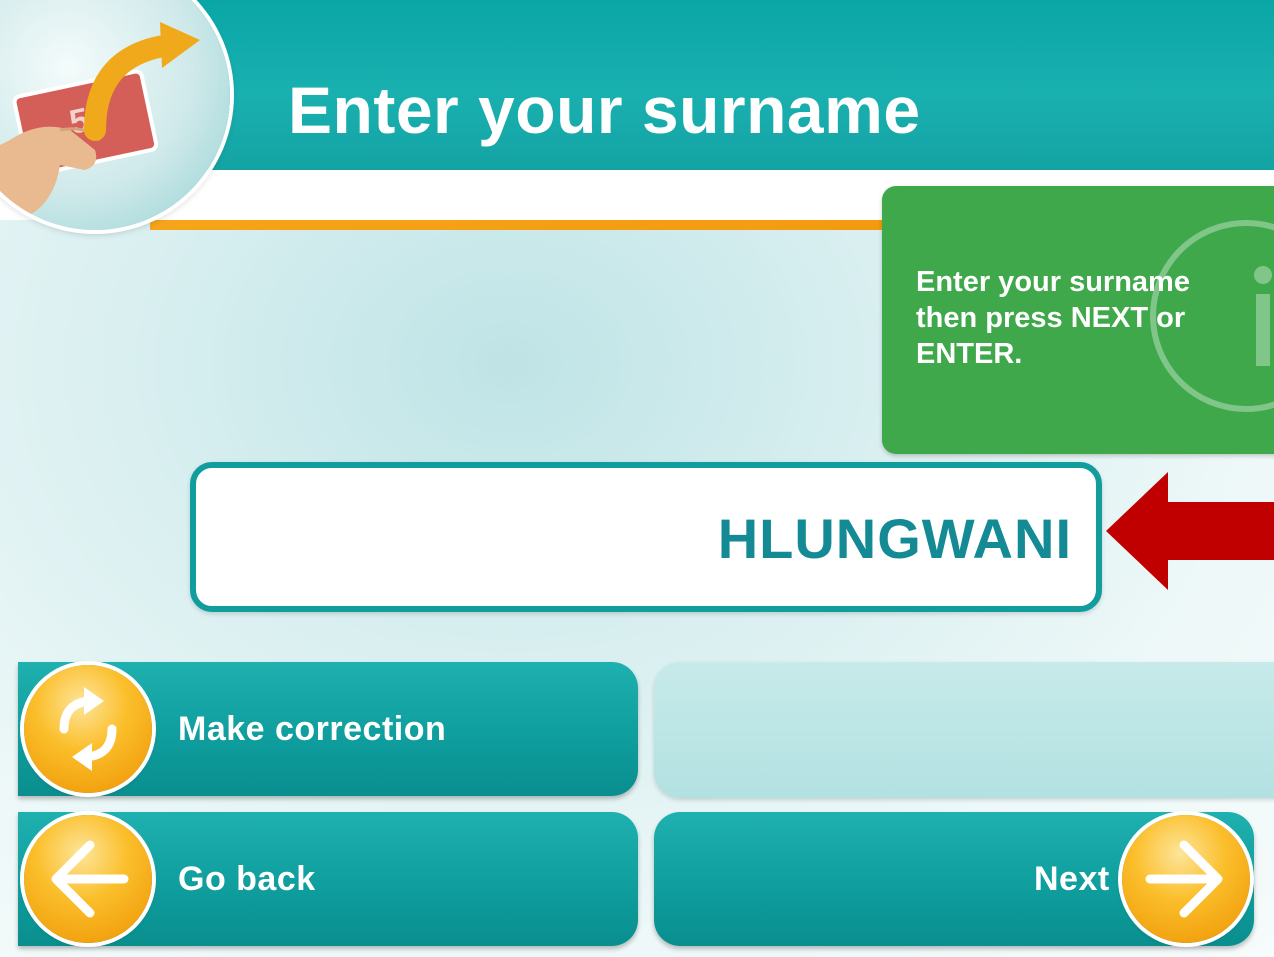 The image size is (1274, 957). I want to click on page-title: Enter your surname, so click(604, 110).